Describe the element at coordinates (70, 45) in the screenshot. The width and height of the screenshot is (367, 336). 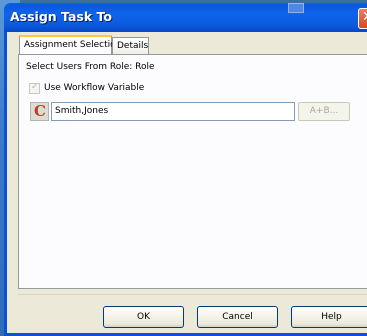
I see `tab-assignment-selection: Assignment Selection` at that location.